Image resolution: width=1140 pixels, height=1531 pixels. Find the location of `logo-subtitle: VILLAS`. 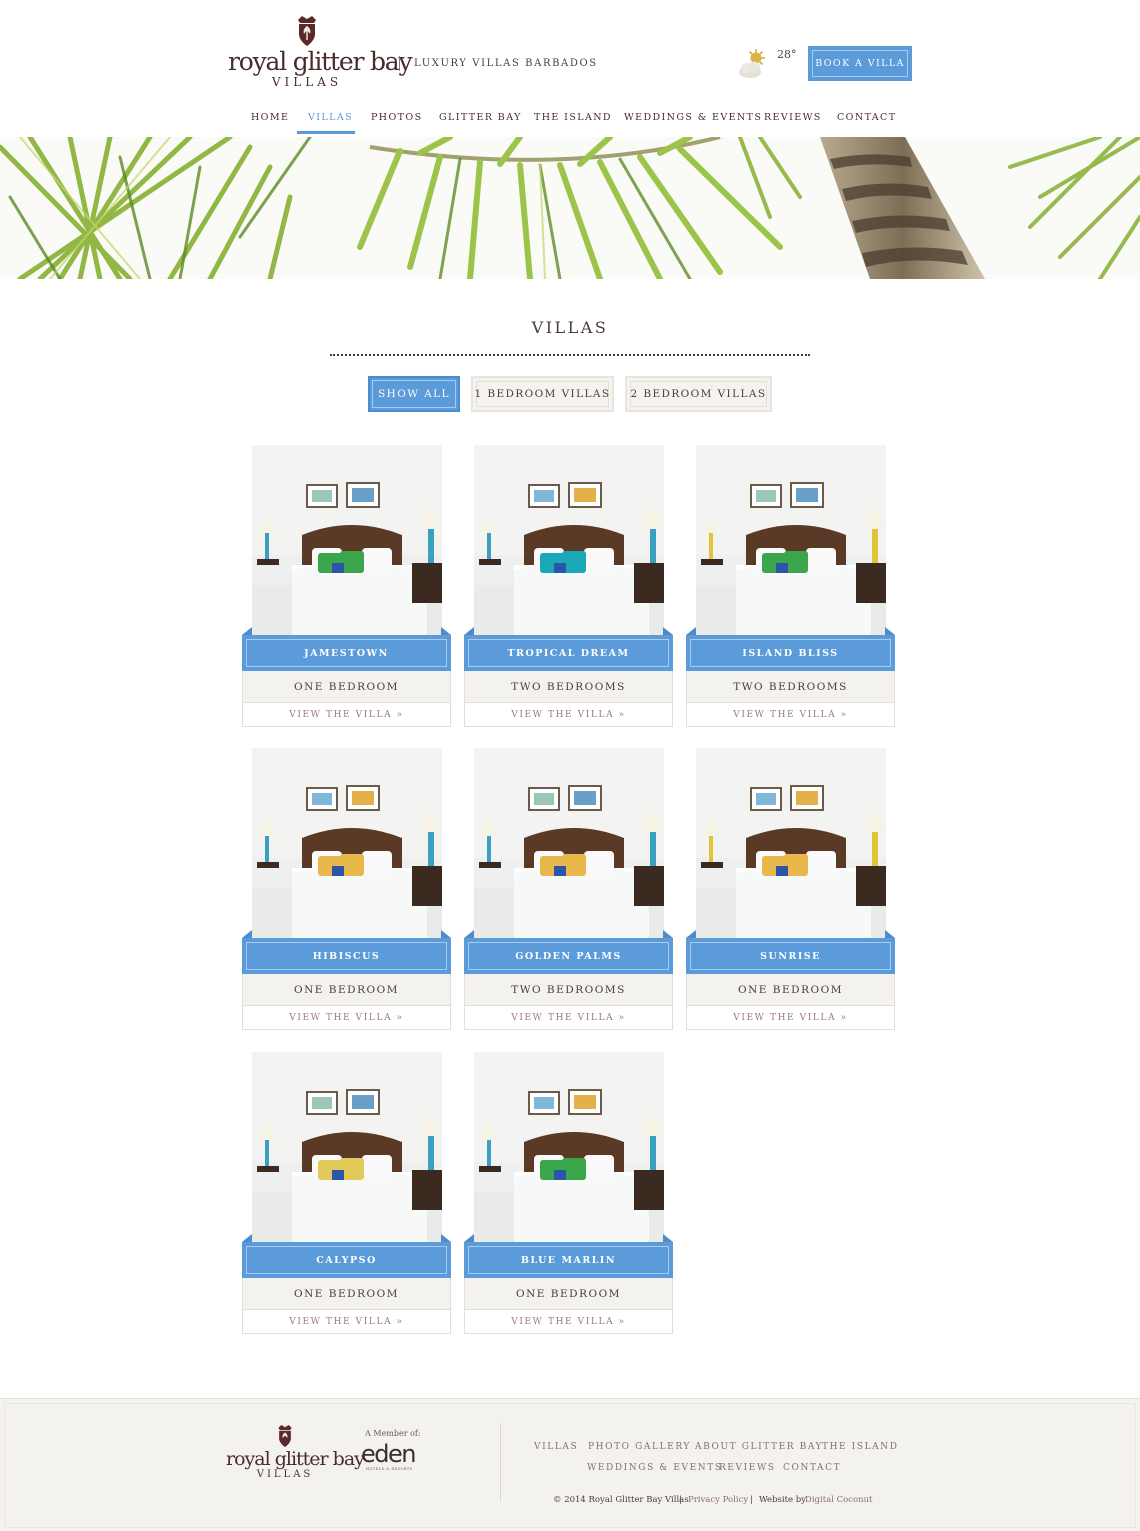

logo-subtitle: VILLAS is located at coordinates (307, 82).